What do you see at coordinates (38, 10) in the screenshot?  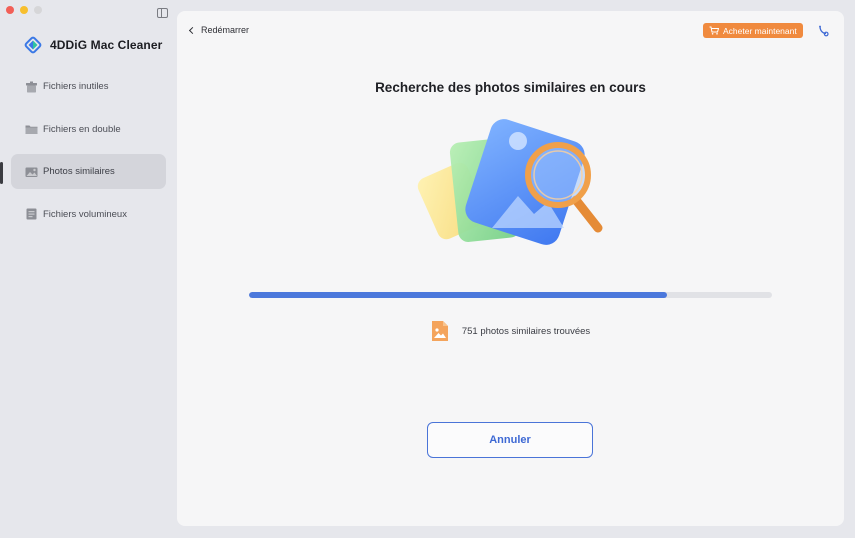 I see `maximize-window-button` at bounding box center [38, 10].